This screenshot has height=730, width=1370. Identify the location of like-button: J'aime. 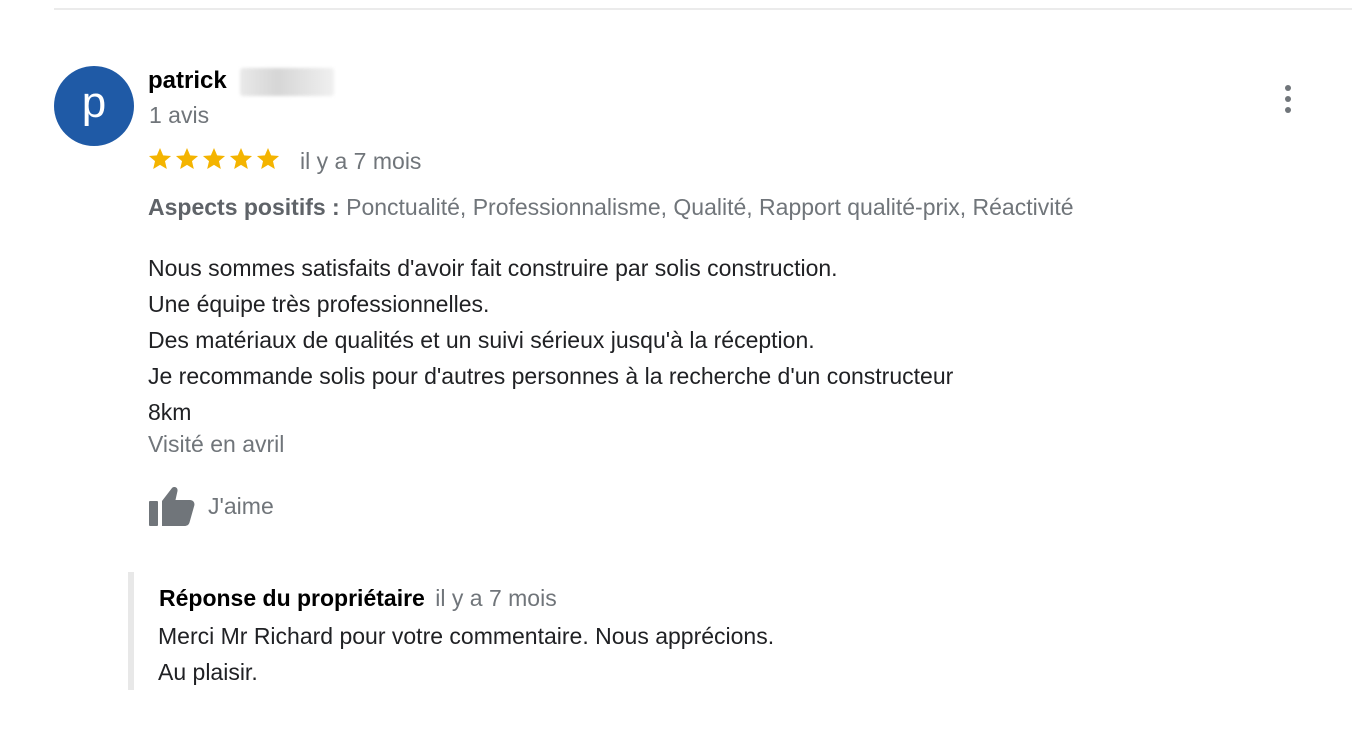
(211, 506).